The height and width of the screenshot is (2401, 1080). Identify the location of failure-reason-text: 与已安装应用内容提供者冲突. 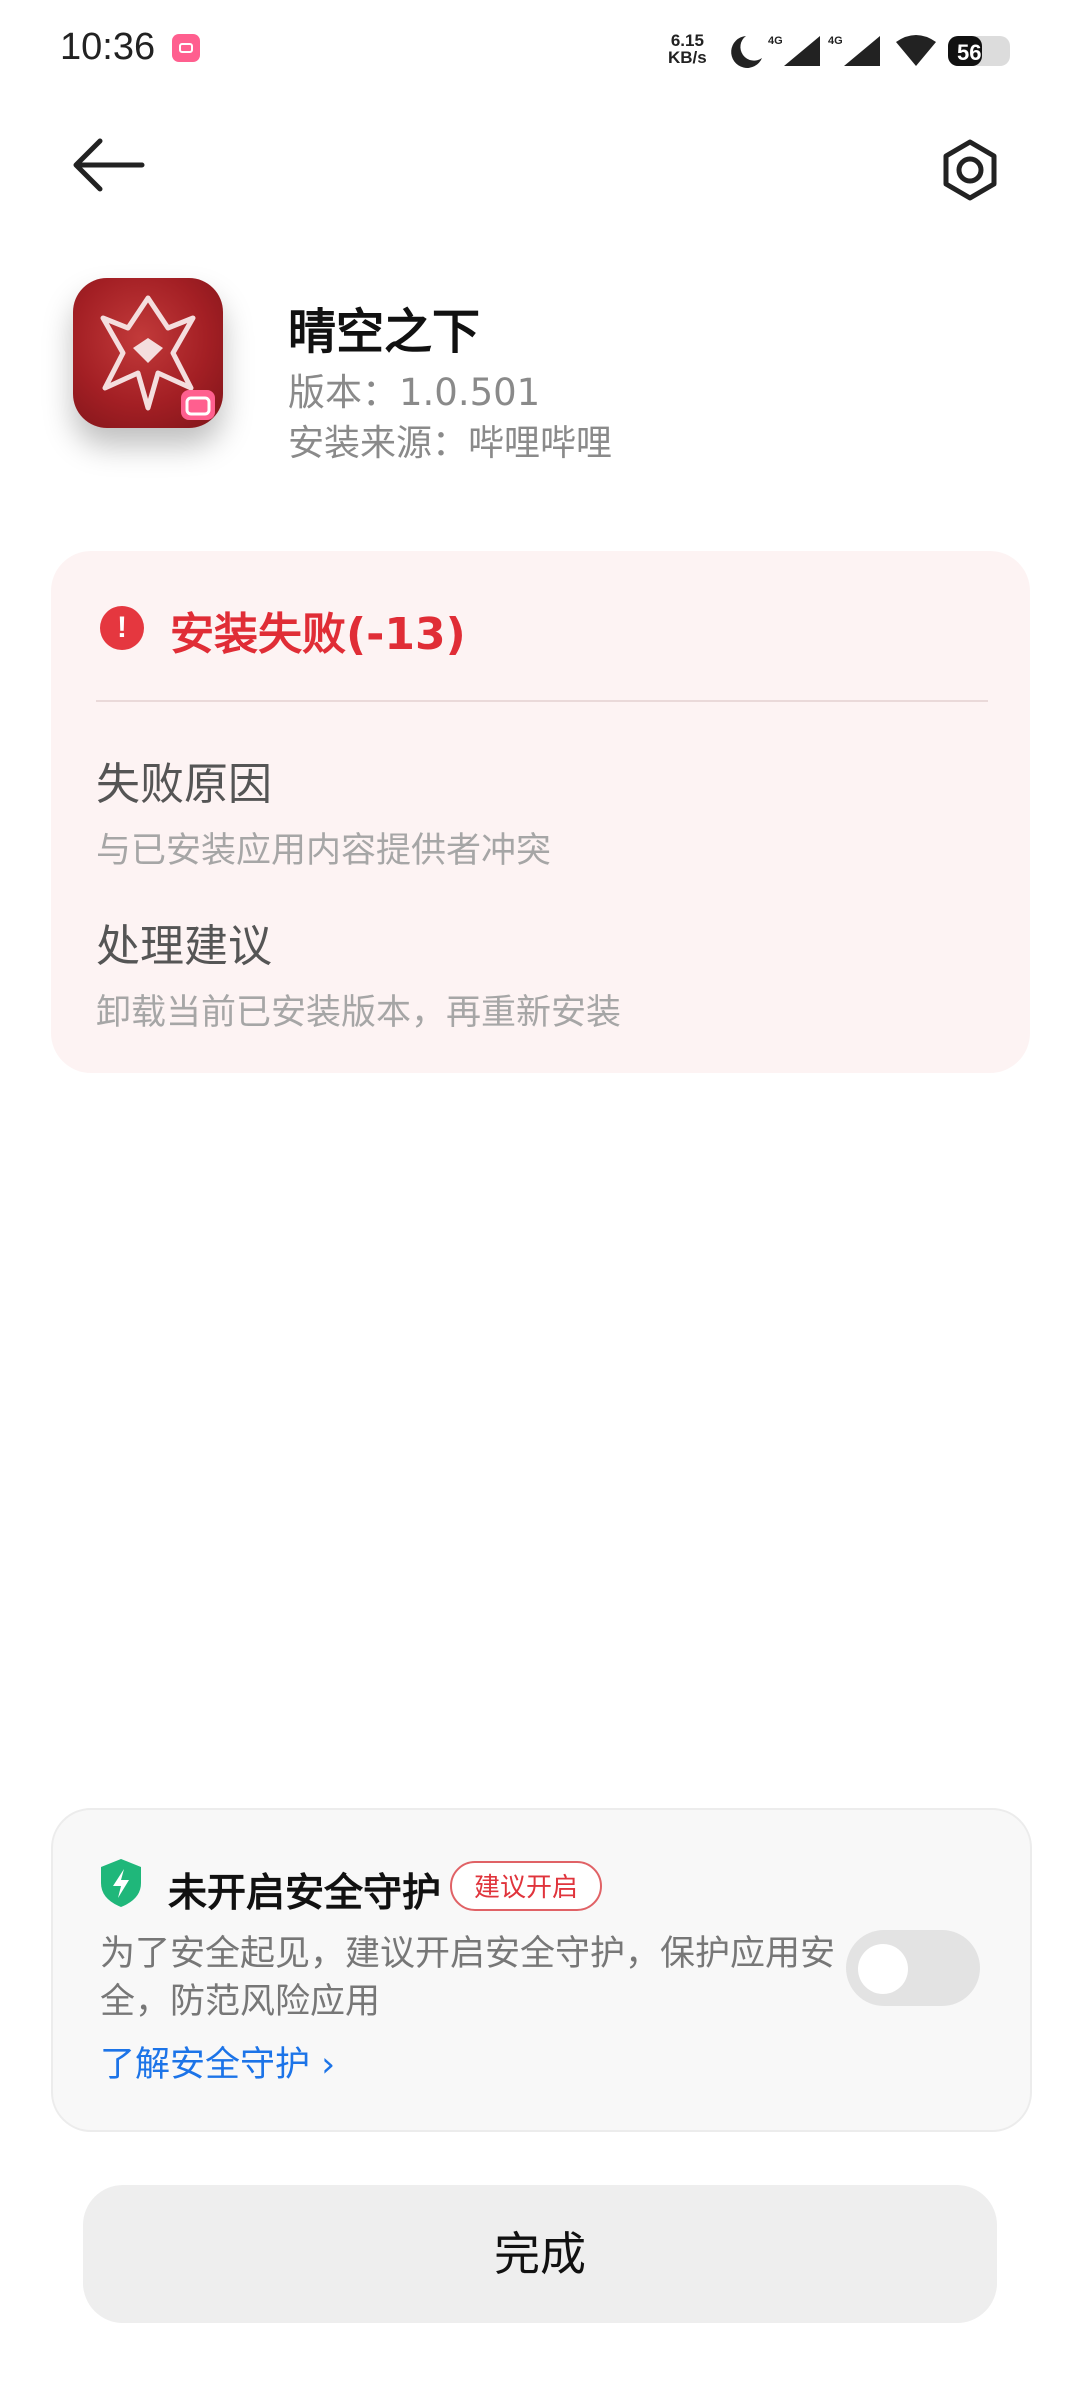
(324, 851).